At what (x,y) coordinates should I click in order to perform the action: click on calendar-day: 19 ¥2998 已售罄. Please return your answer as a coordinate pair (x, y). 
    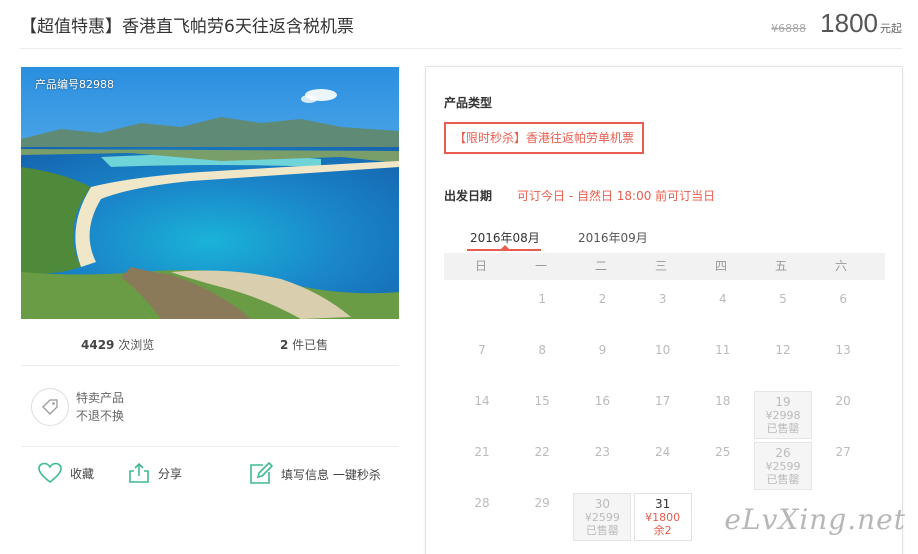
    Looking at the image, I should click on (783, 415).